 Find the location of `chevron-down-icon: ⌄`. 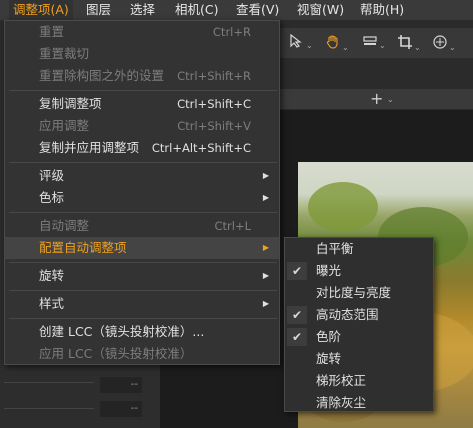

chevron-down-icon: ⌄ is located at coordinates (390, 99).